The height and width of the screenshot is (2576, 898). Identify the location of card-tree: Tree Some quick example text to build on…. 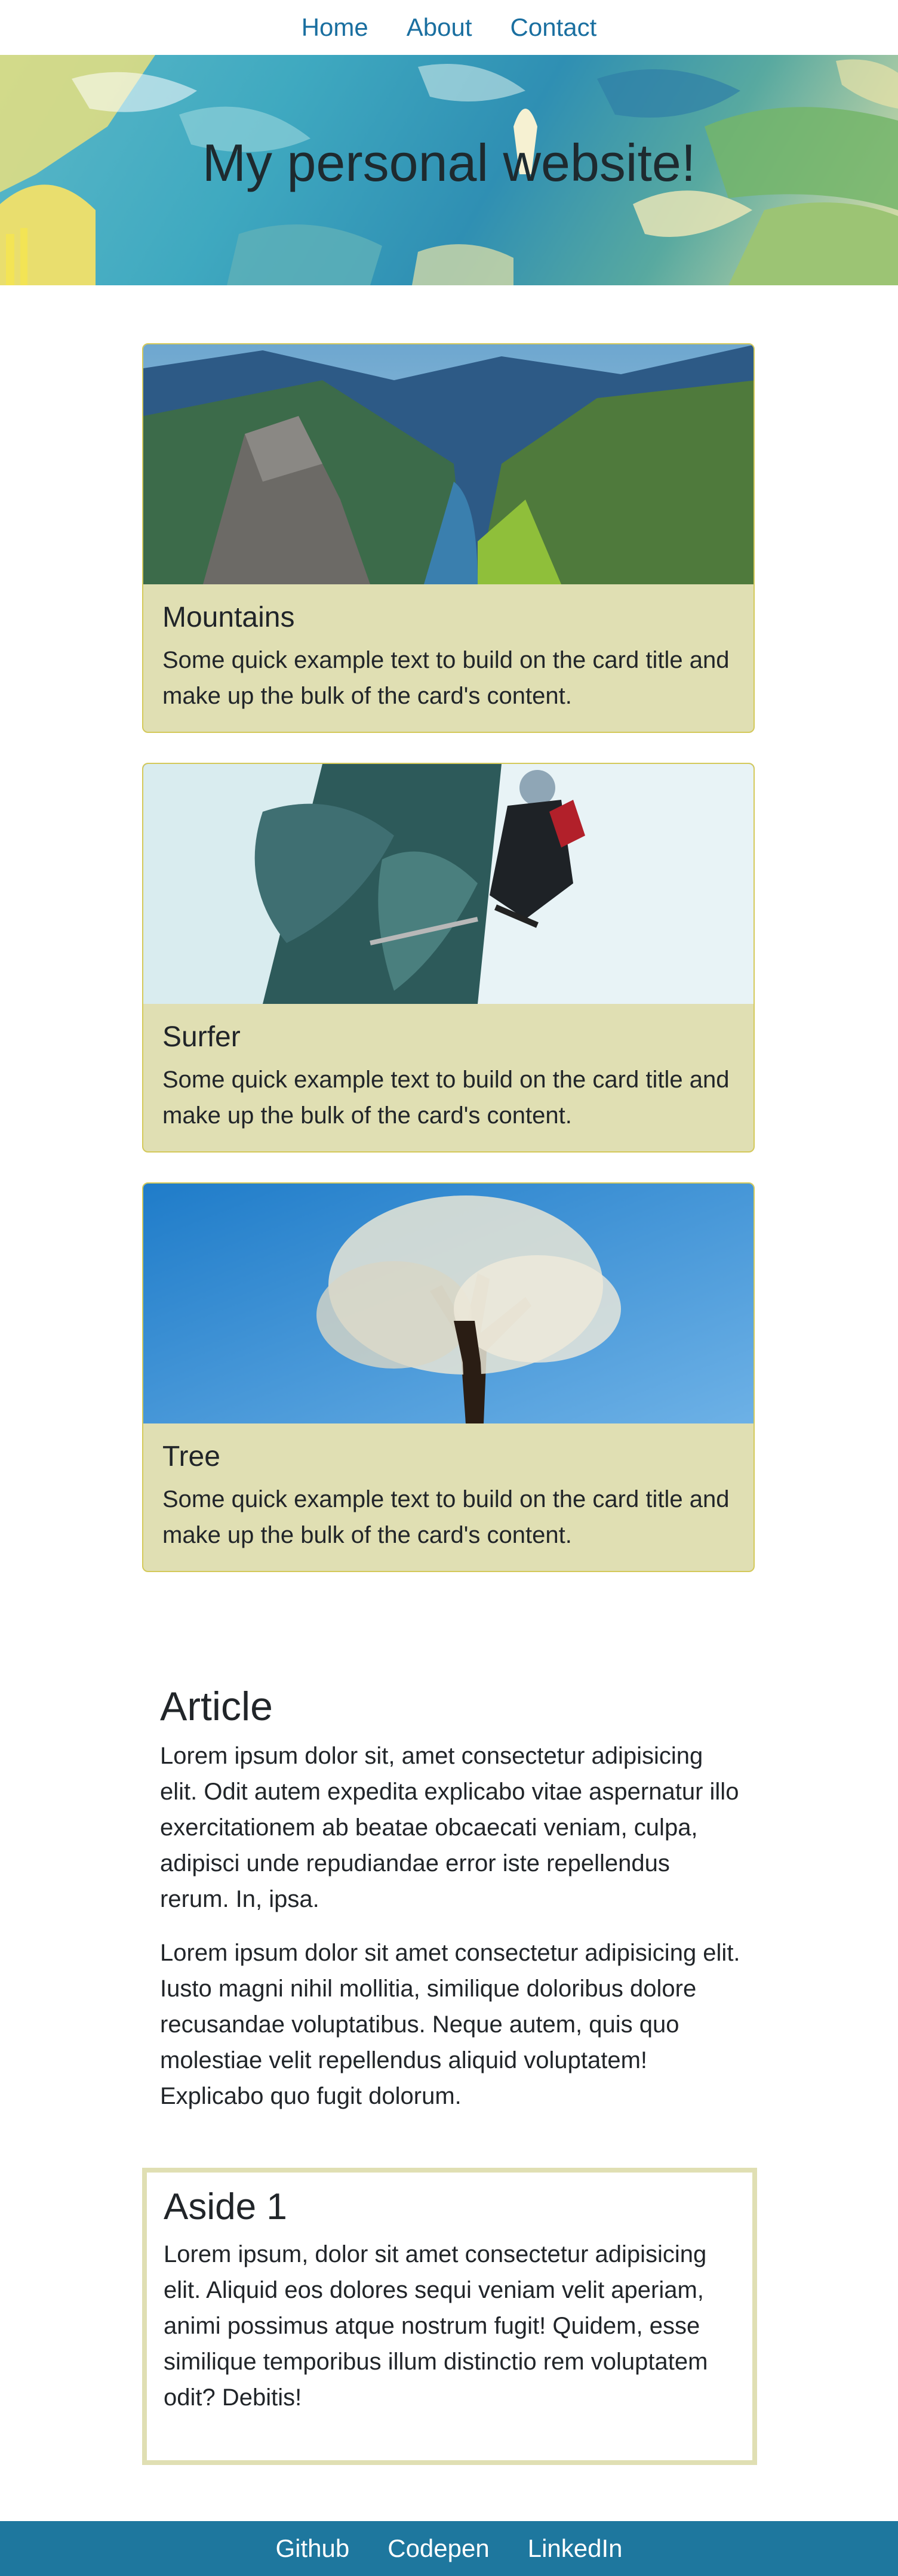
(448, 1377).